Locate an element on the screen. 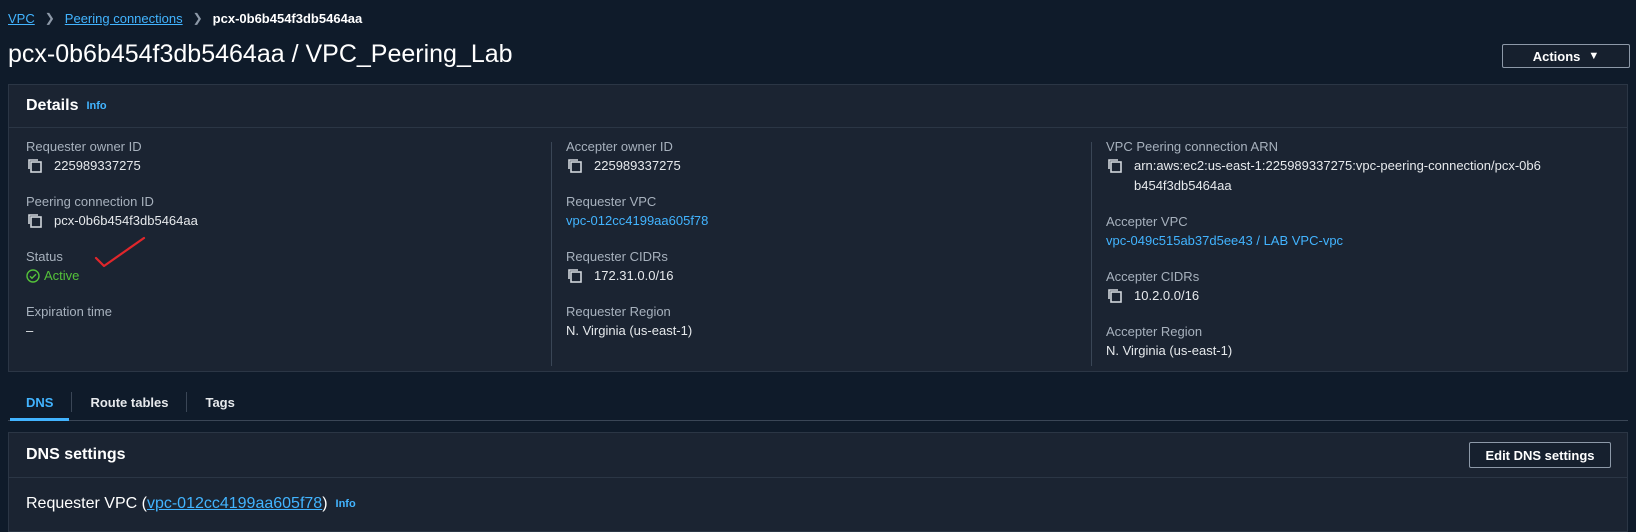 Image resolution: width=1636 pixels, height=532 pixels. details-info-link: Info is located at coordinates (96, 106).